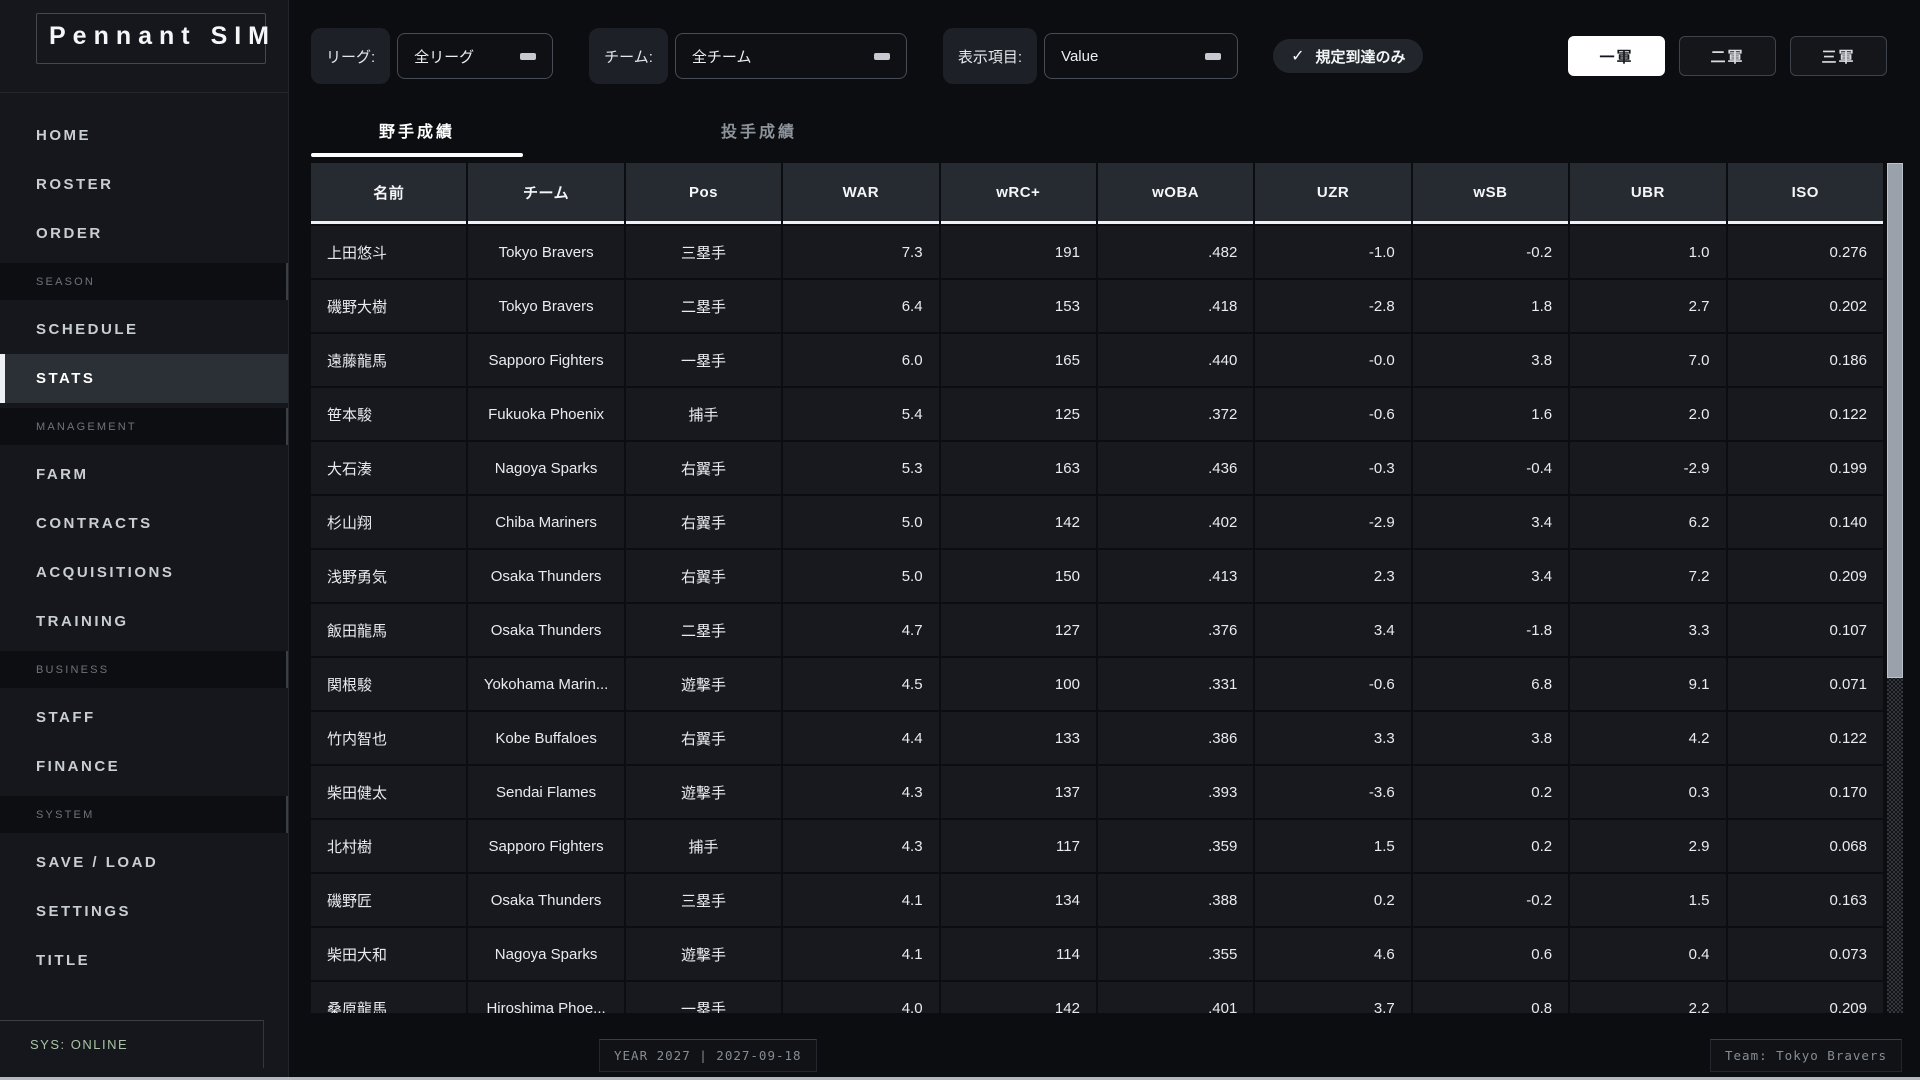 The height and width of the screenshot is (1080, 1920). I want to click on sidebar-item-schedule: SCHEDULE, so click(144, 329).